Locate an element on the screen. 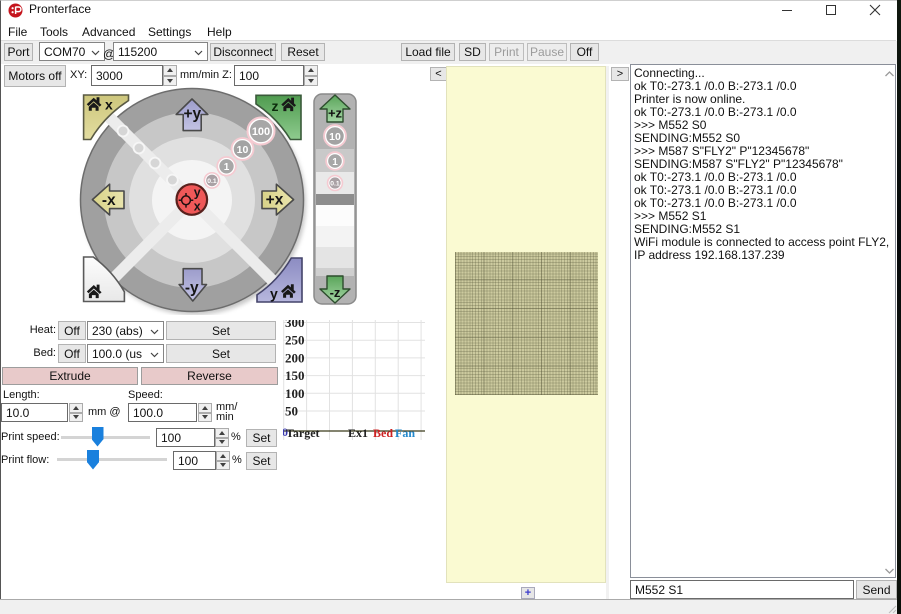 Image resolution: width=901 pixels, height=614 pixels. svg-text: +z is located at coordinates (335, 113).